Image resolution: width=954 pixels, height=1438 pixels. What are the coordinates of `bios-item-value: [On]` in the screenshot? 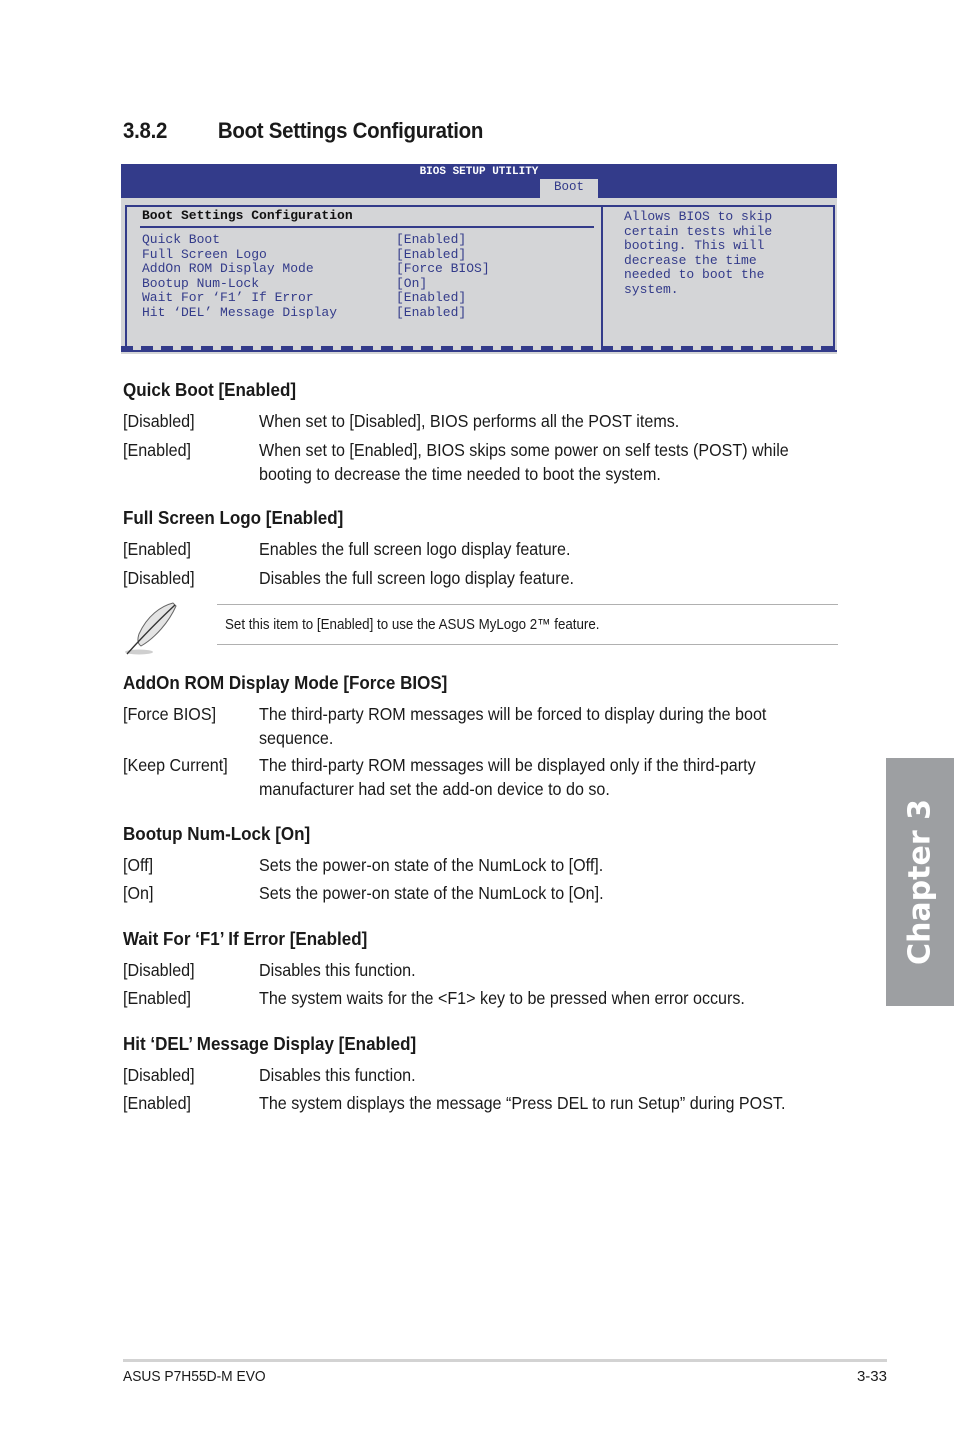 It's located at (412, 283).